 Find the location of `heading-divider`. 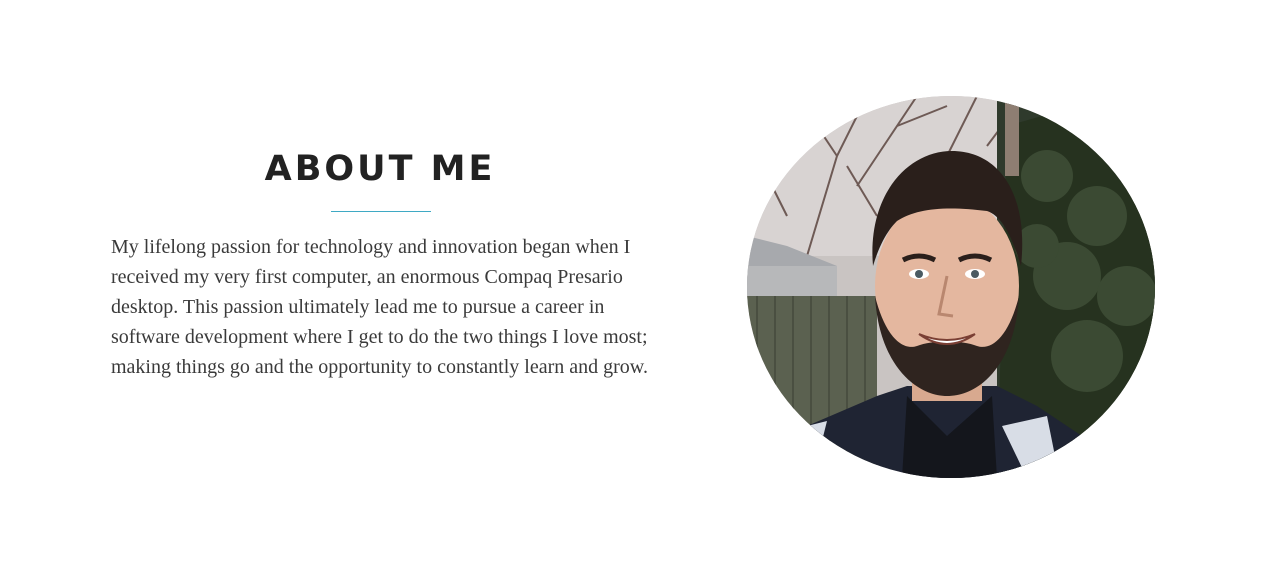

heading-divider is located at coordinates (381, 211).